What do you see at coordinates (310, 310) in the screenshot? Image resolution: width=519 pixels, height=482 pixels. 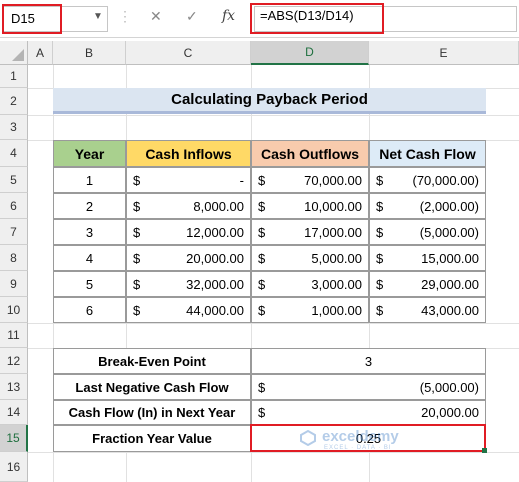 I see `cell-cash-outflow: $1,000.00` at bounding box center [310, 310].